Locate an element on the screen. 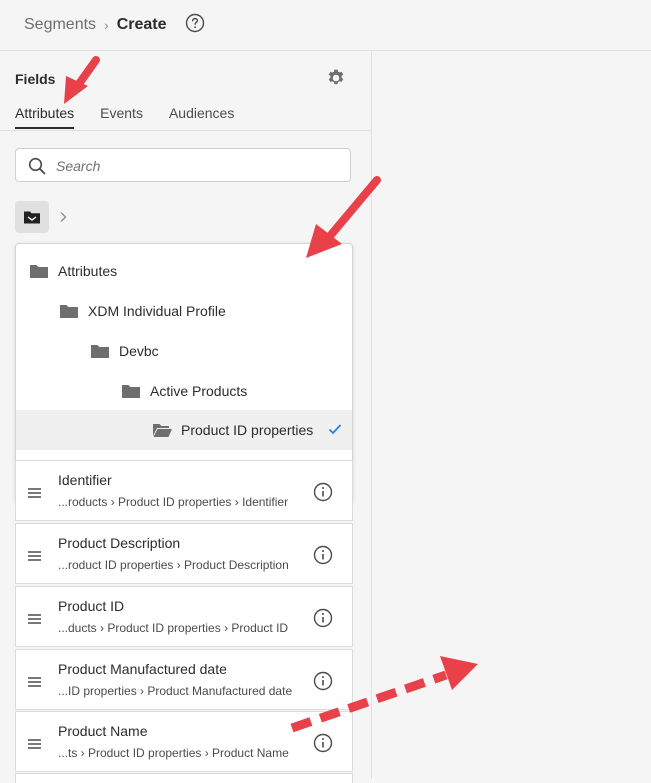  folder-browse-button is located at coordinates (32, 217).